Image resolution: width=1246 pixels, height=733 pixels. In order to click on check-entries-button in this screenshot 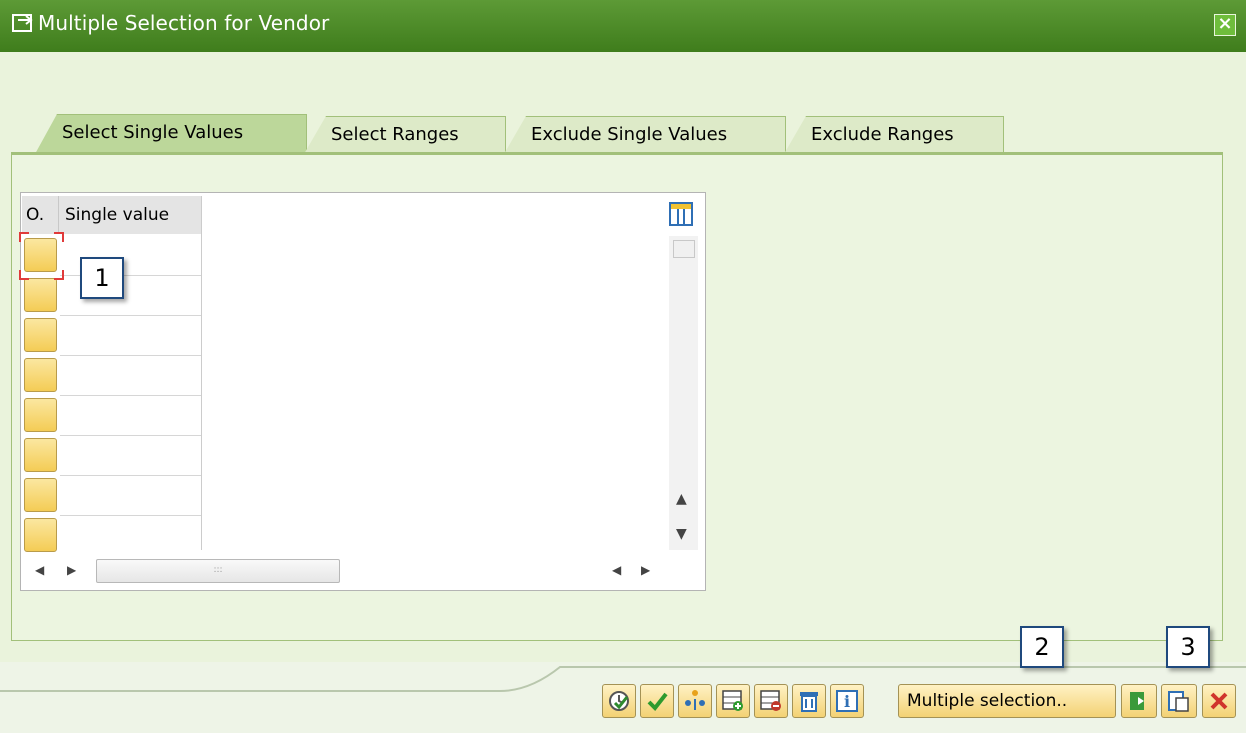, I will do `click(619, 701)`.